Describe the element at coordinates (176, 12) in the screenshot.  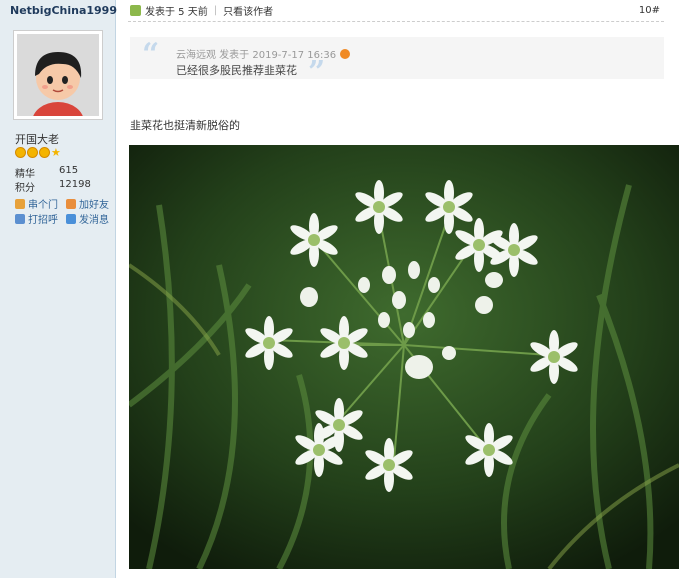
I see `post-time: 发表于 5 天前` at that location.